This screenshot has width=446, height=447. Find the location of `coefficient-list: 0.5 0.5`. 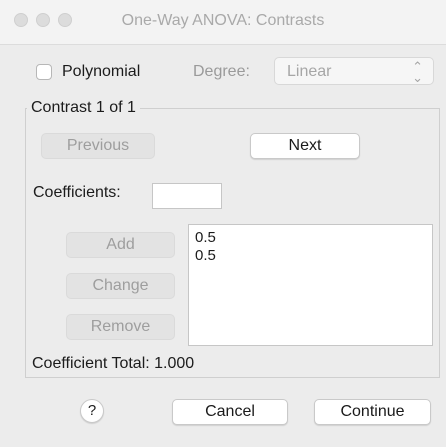

coefficient-list: 0.5 0.5 is located at coordinates (310, 285).